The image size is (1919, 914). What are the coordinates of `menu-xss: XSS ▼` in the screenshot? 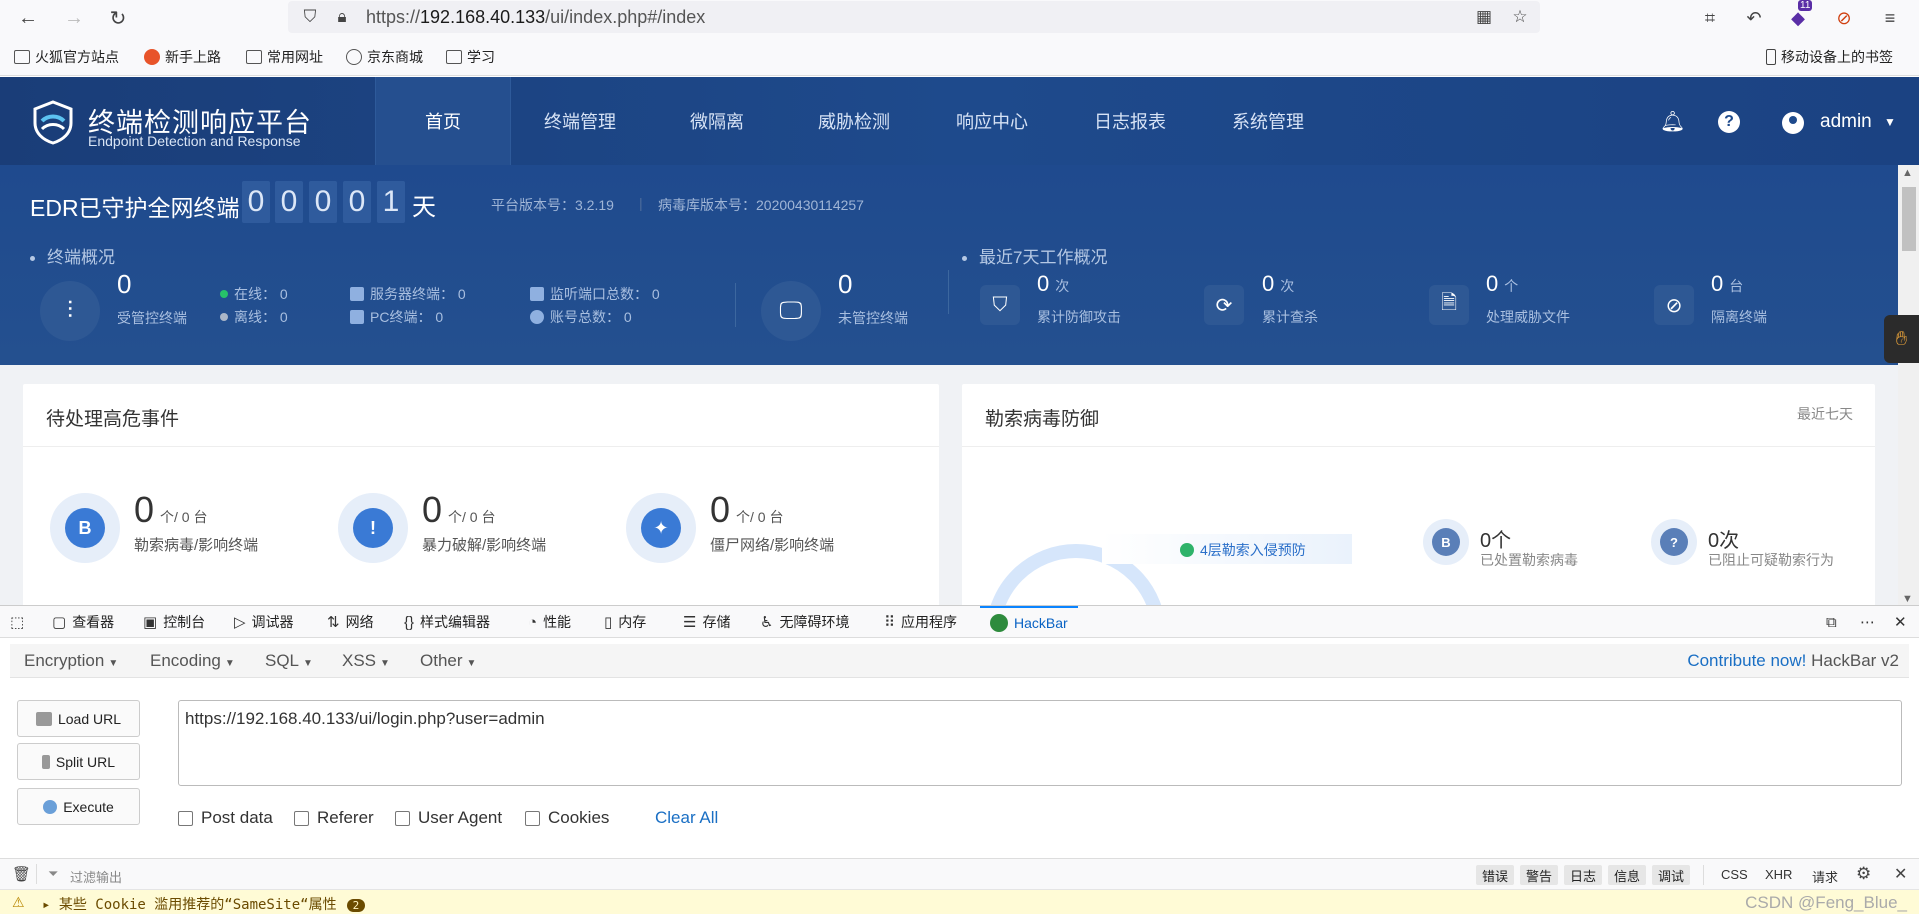 It's located at (366, 661).